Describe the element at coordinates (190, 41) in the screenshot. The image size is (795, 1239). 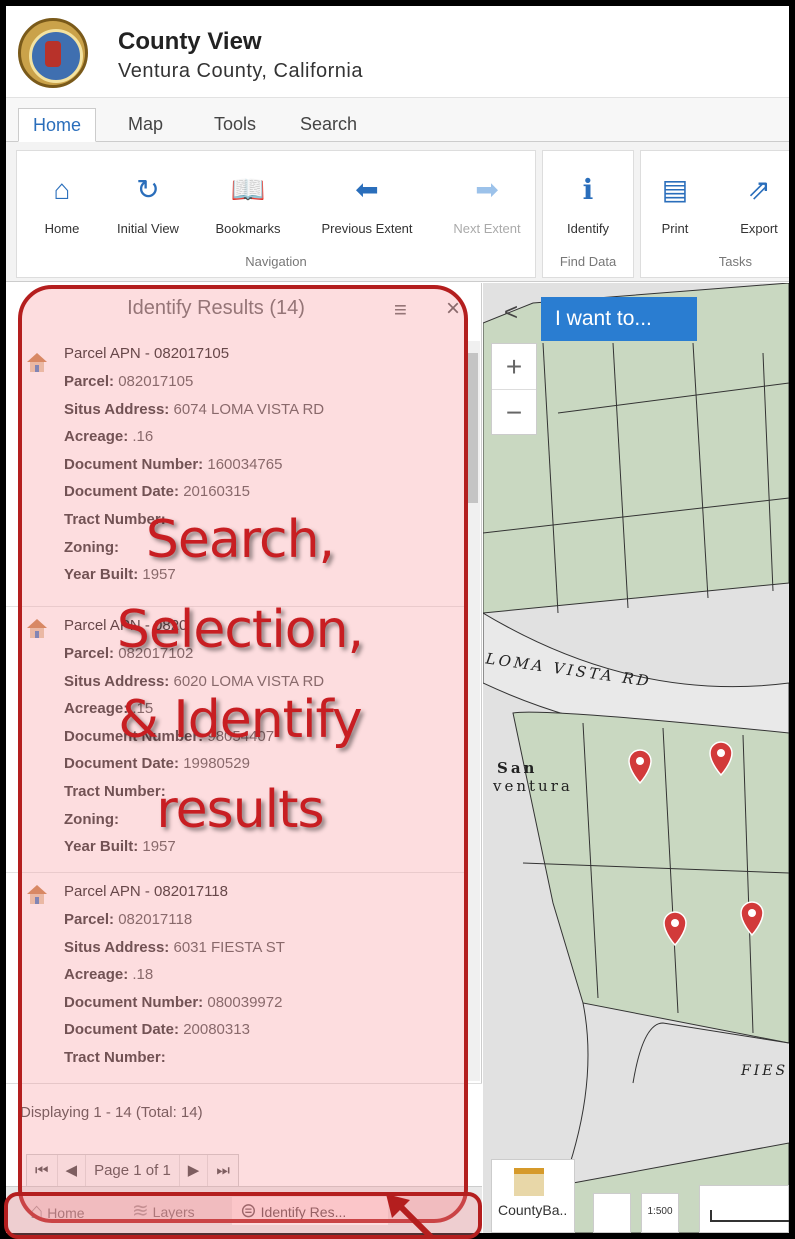
I see `app-title: County View` at that location.